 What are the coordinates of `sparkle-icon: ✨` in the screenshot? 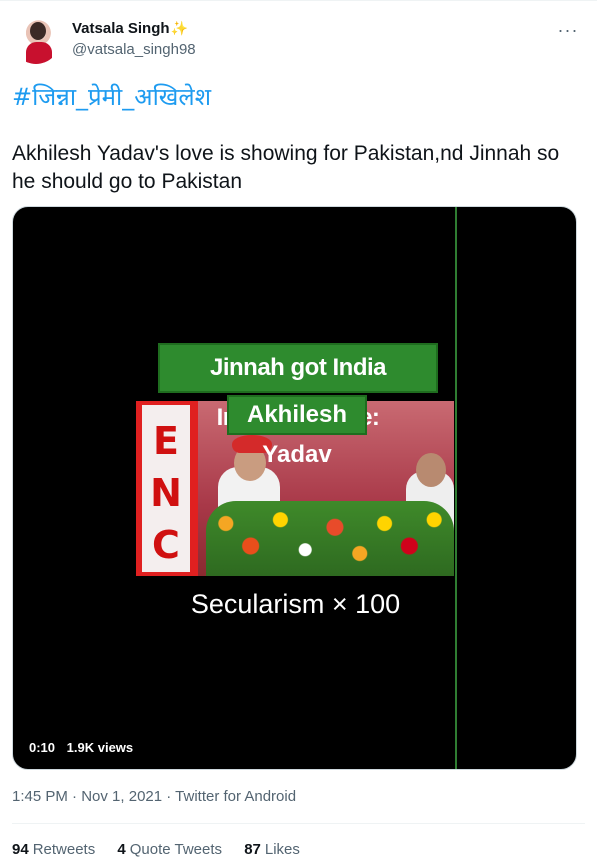 It's located at (179, 28).